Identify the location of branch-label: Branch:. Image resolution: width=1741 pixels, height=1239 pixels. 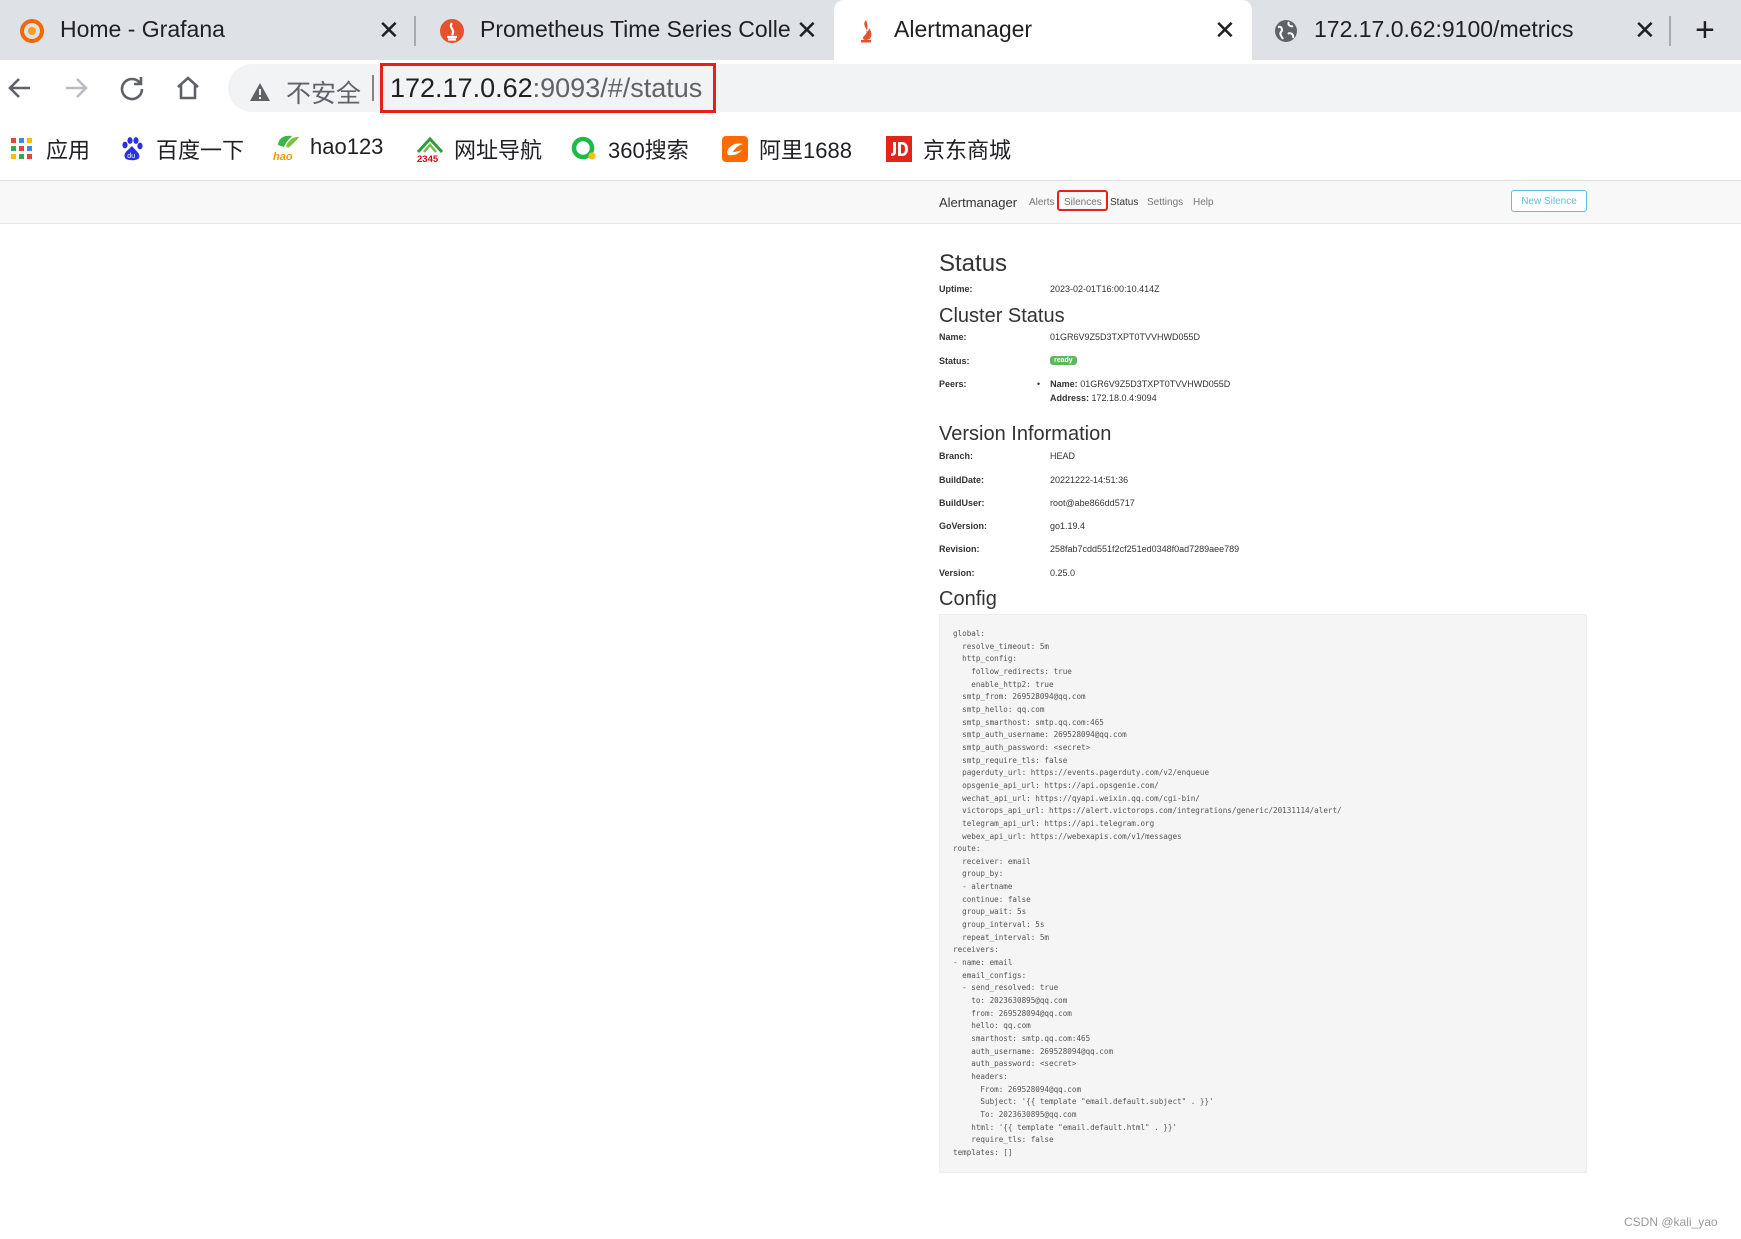
(956, 456).